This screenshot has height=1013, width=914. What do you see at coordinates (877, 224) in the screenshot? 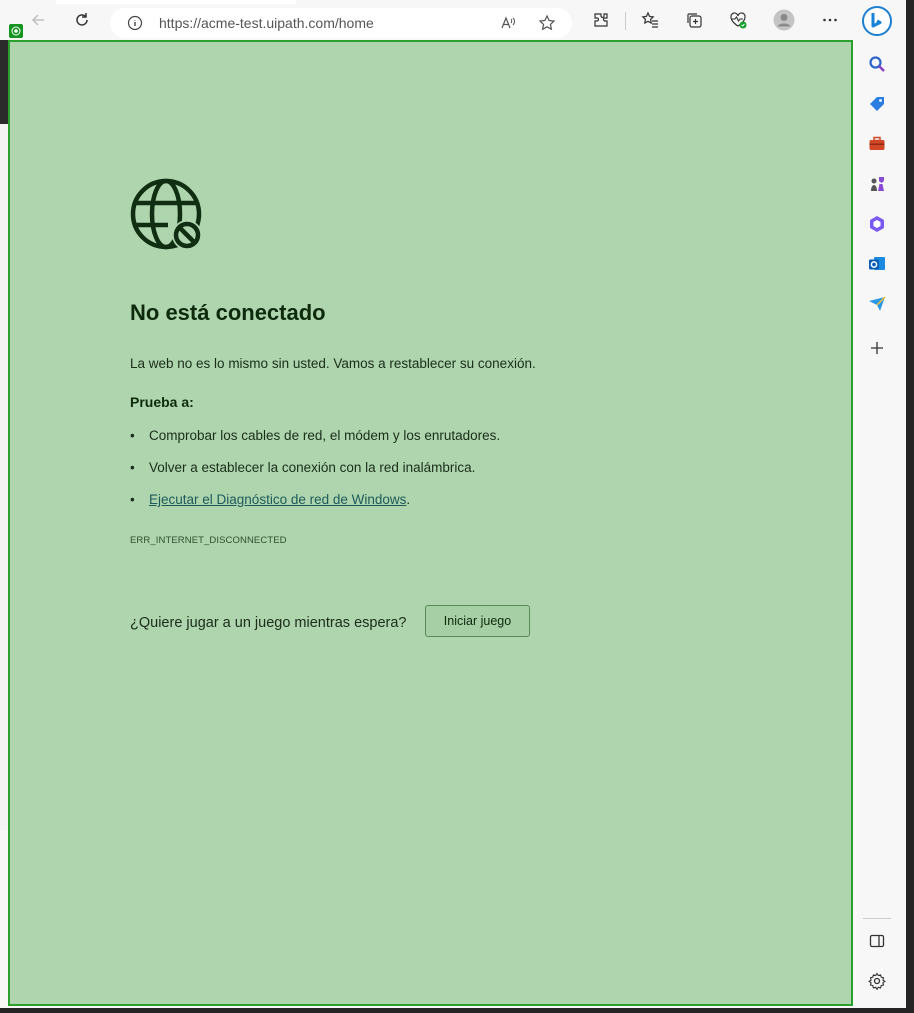
I see `office-icon` at bounding box center [877, 224].